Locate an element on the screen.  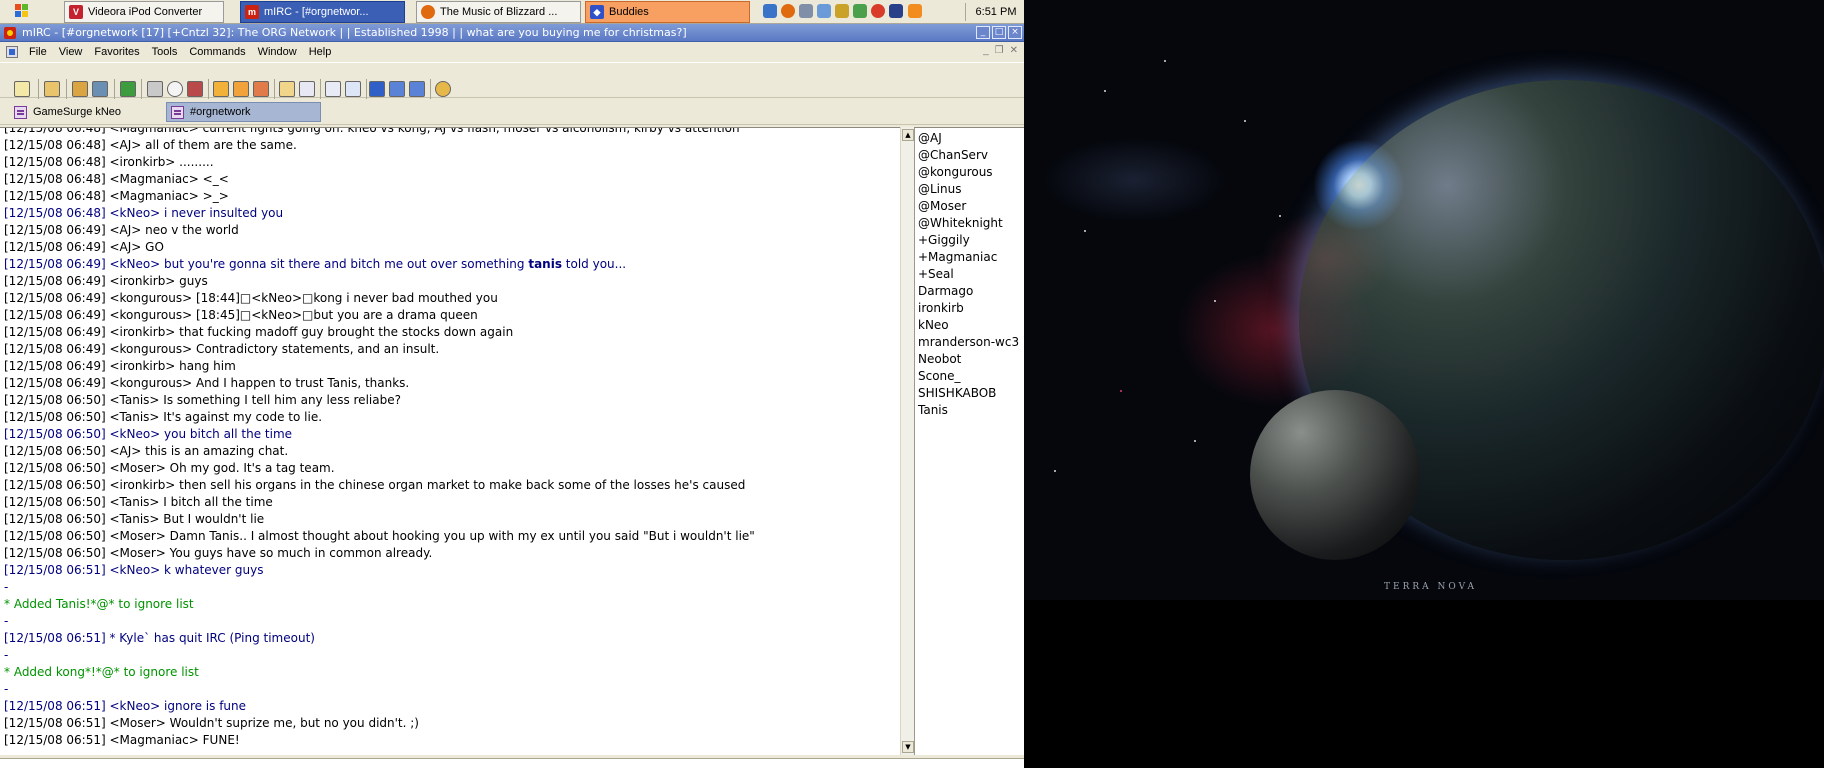
nick-list-item: Darmago is located at coordinates (968, 291).